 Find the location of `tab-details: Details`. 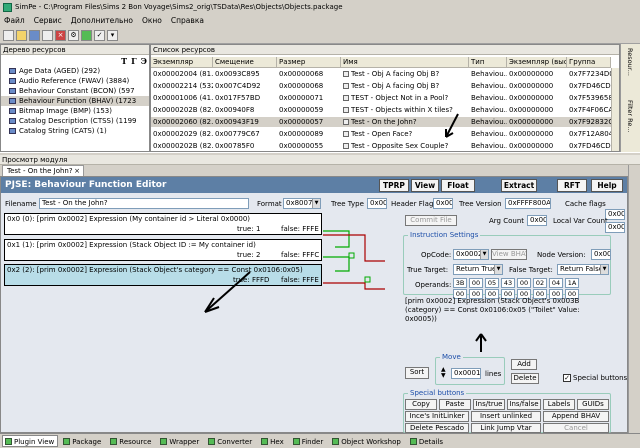

tab-details: Details is located at coordinates (427, 441).